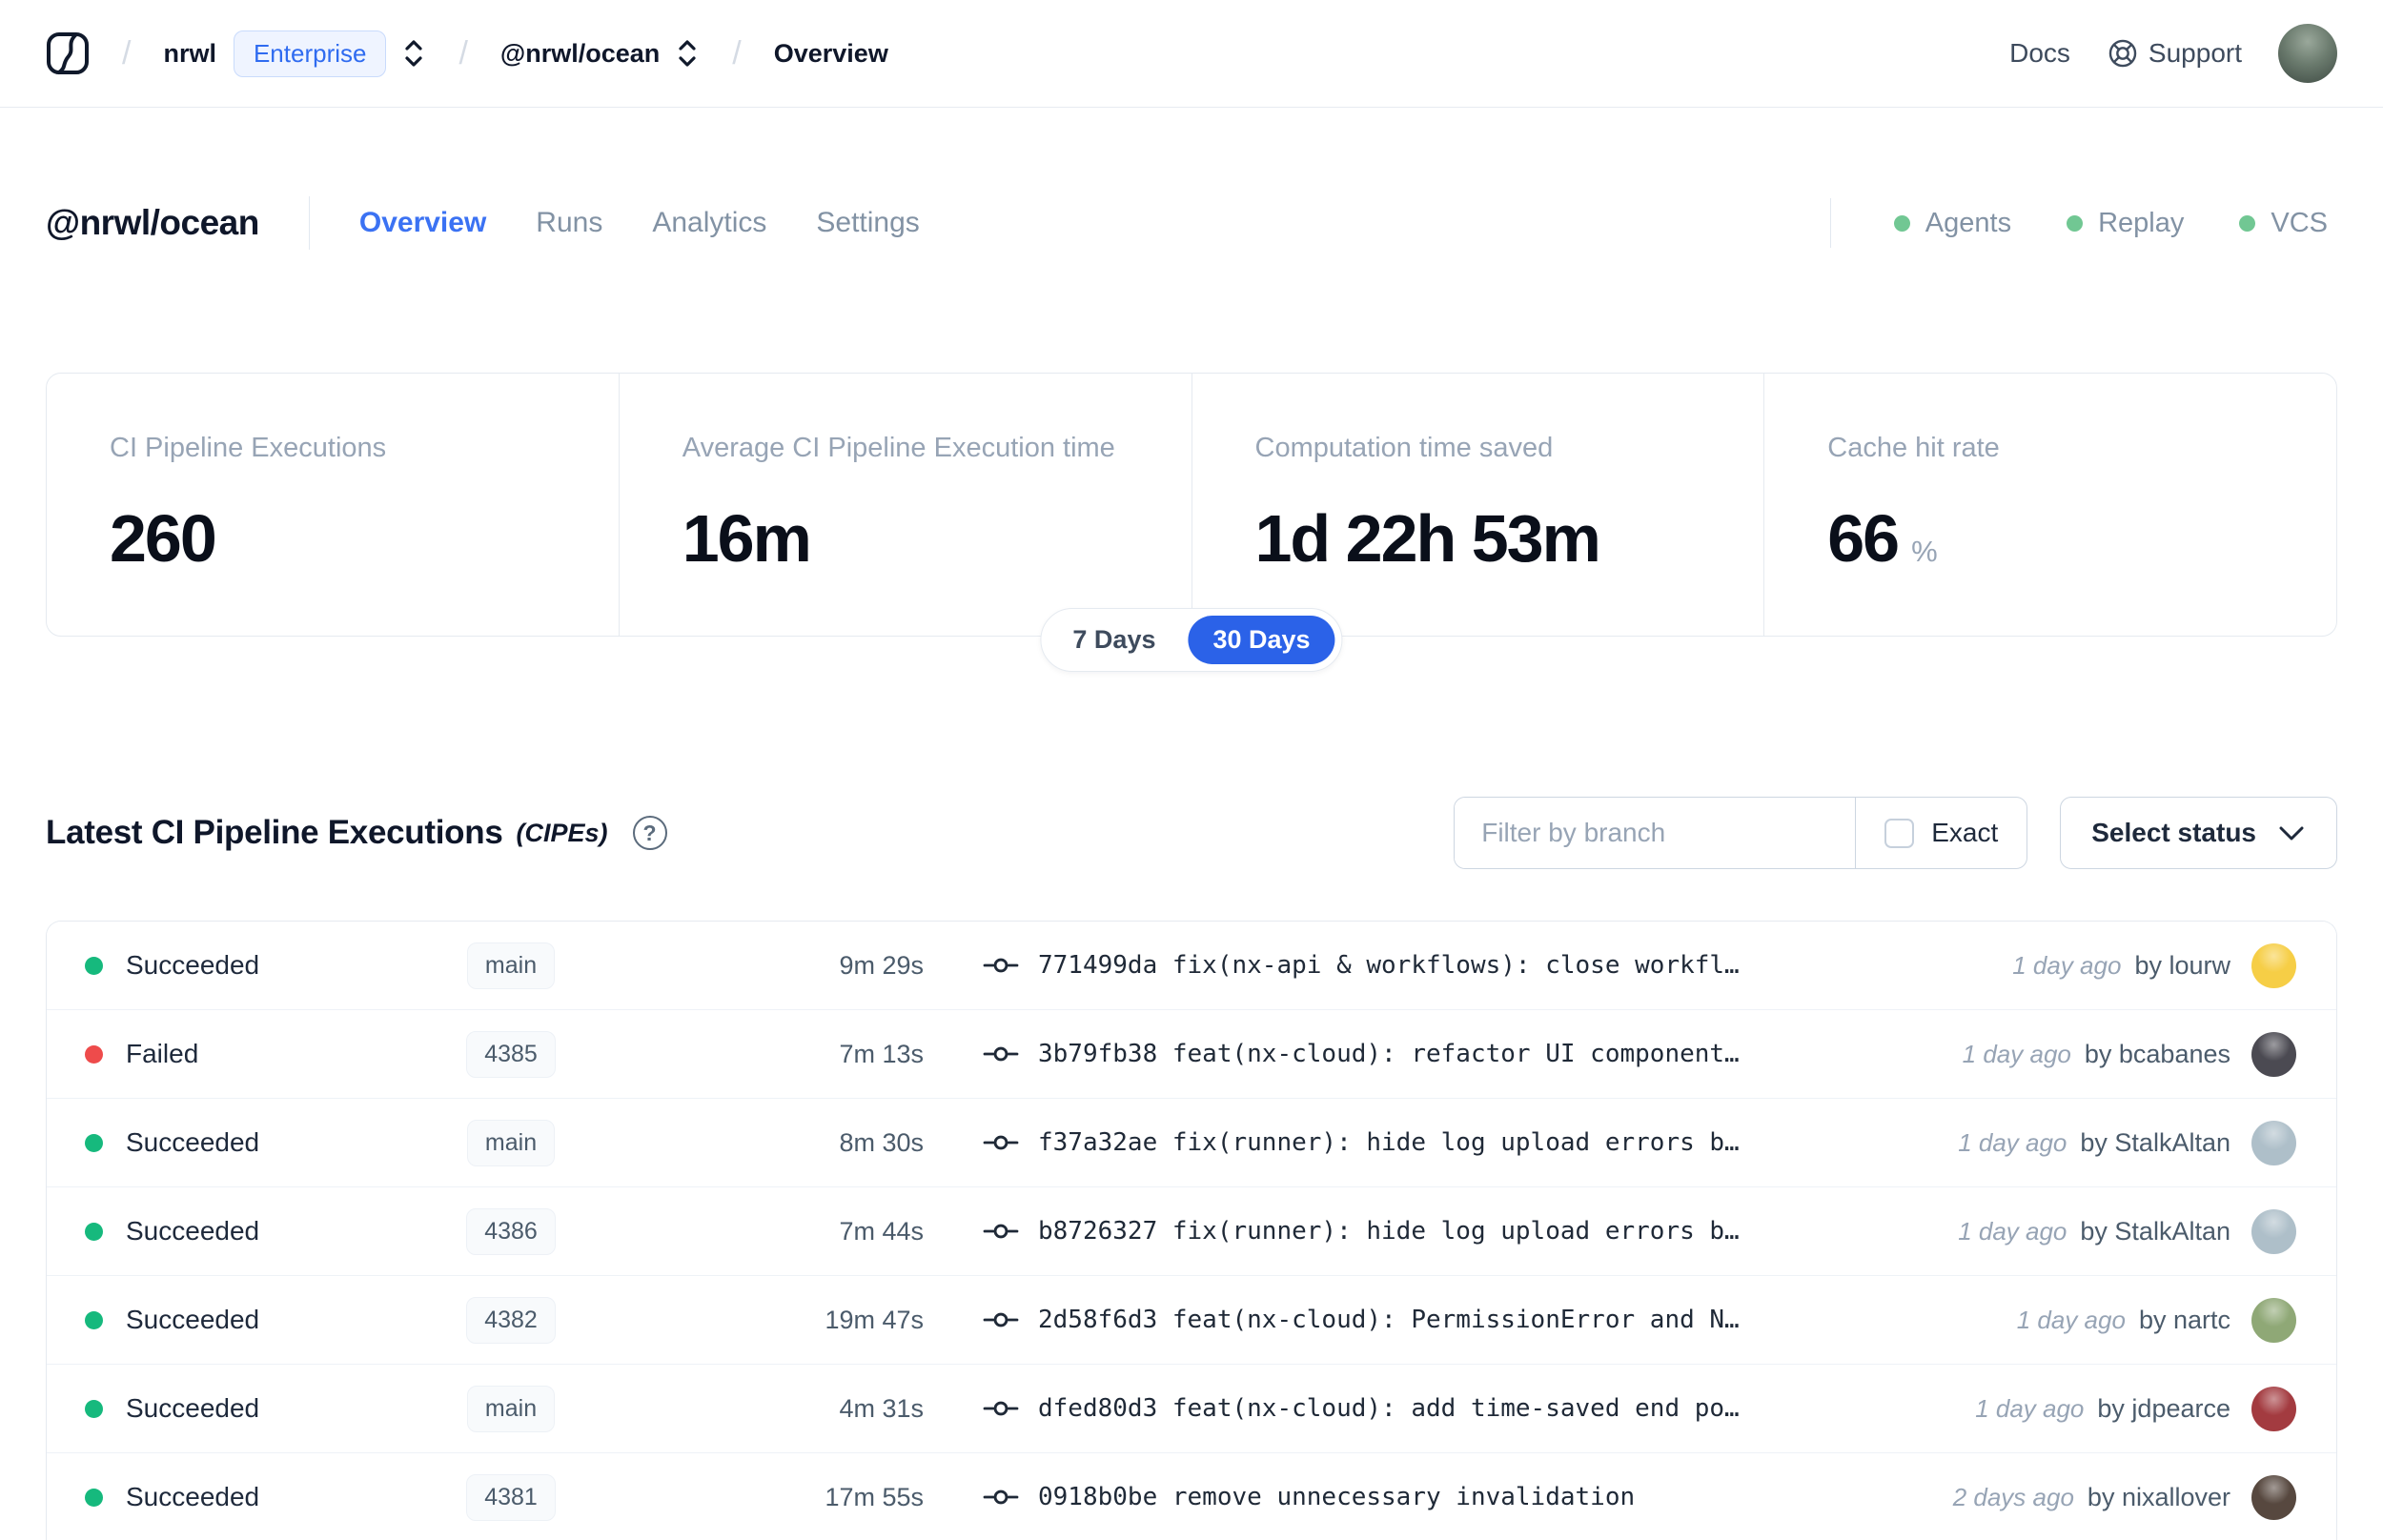  I want to click on support-link: Support, so click(2175, 53).